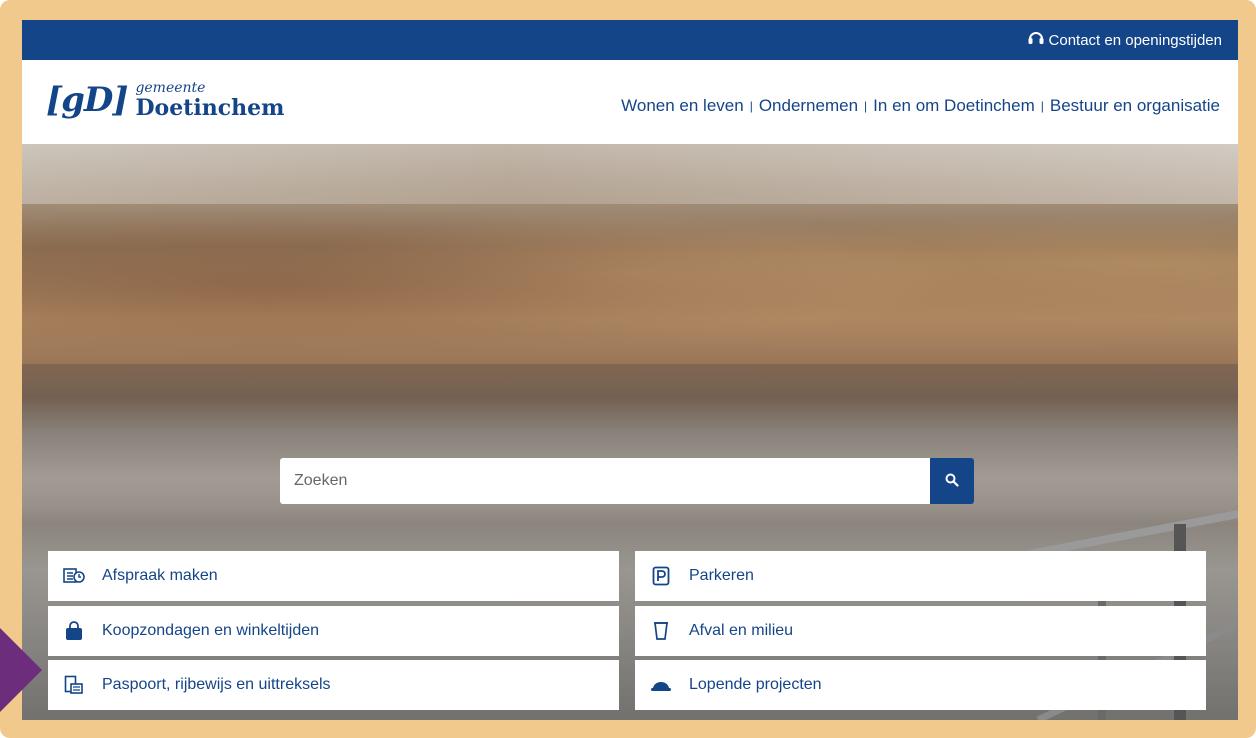 This screenshot has height=738, width=1256. I want to click on nav-item-in-en-om: In en om Doetinchem, so click(954, 106).